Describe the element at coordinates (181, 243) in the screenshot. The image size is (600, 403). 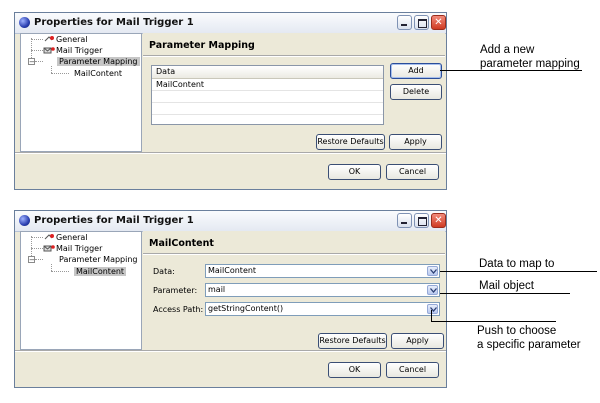
I see `panel-title: MailContent` at that location.